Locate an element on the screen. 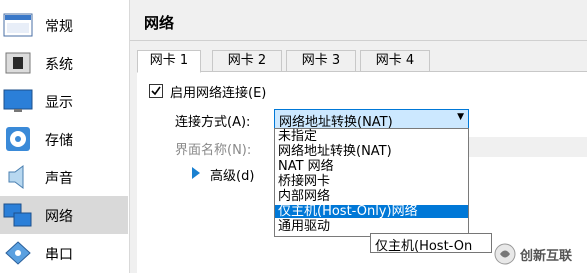  page-title: 网络 is located at coordinates (159, 23).